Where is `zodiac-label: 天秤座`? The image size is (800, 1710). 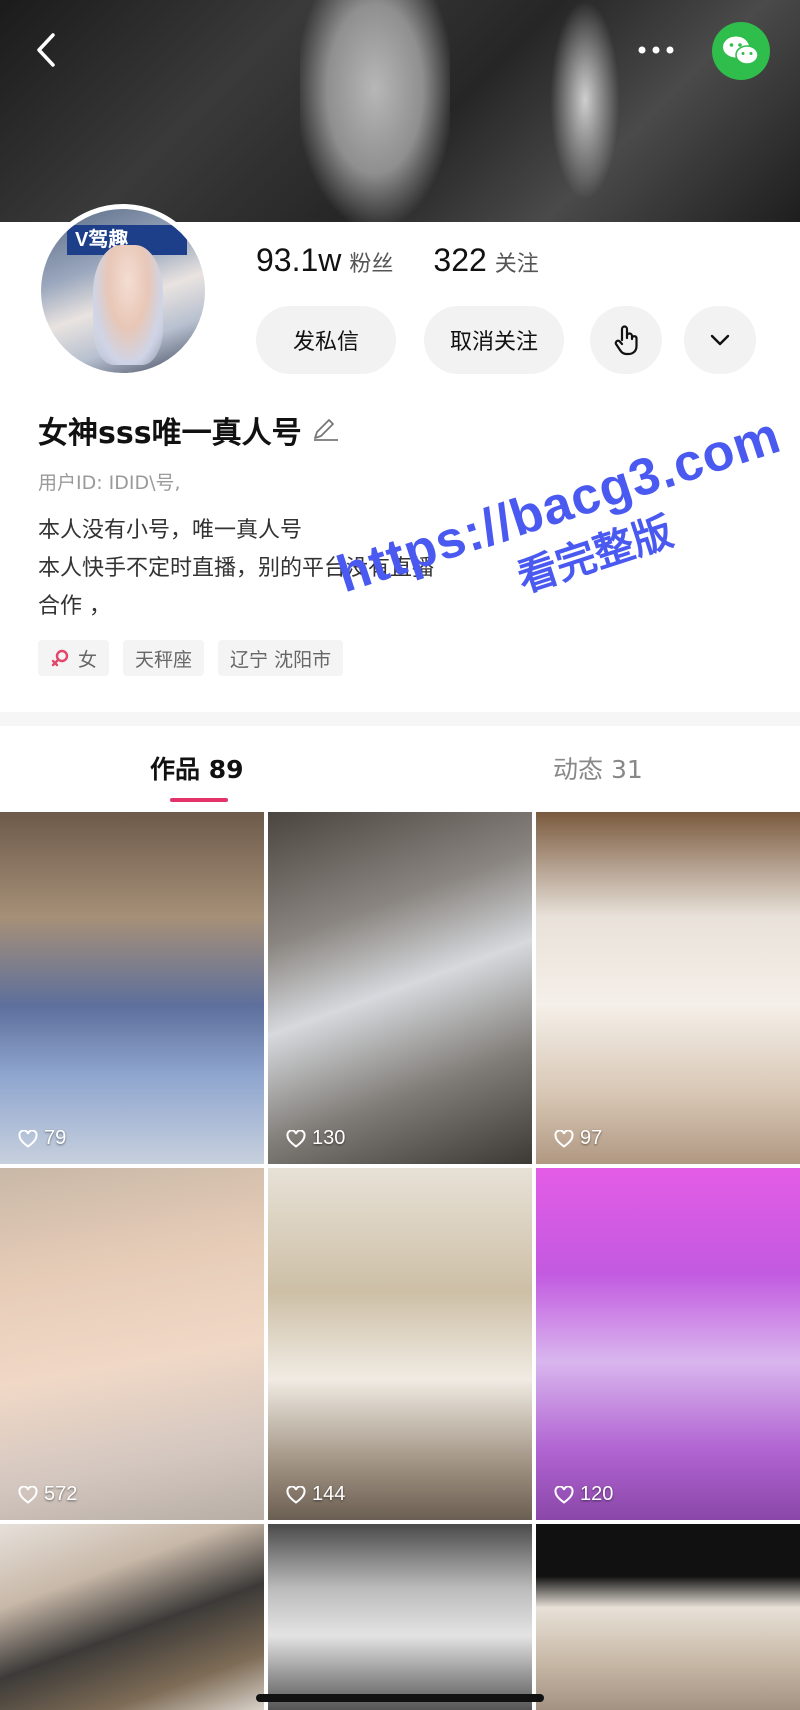 zodiac-label: 天秤座 is located at coordinates (164, 659).